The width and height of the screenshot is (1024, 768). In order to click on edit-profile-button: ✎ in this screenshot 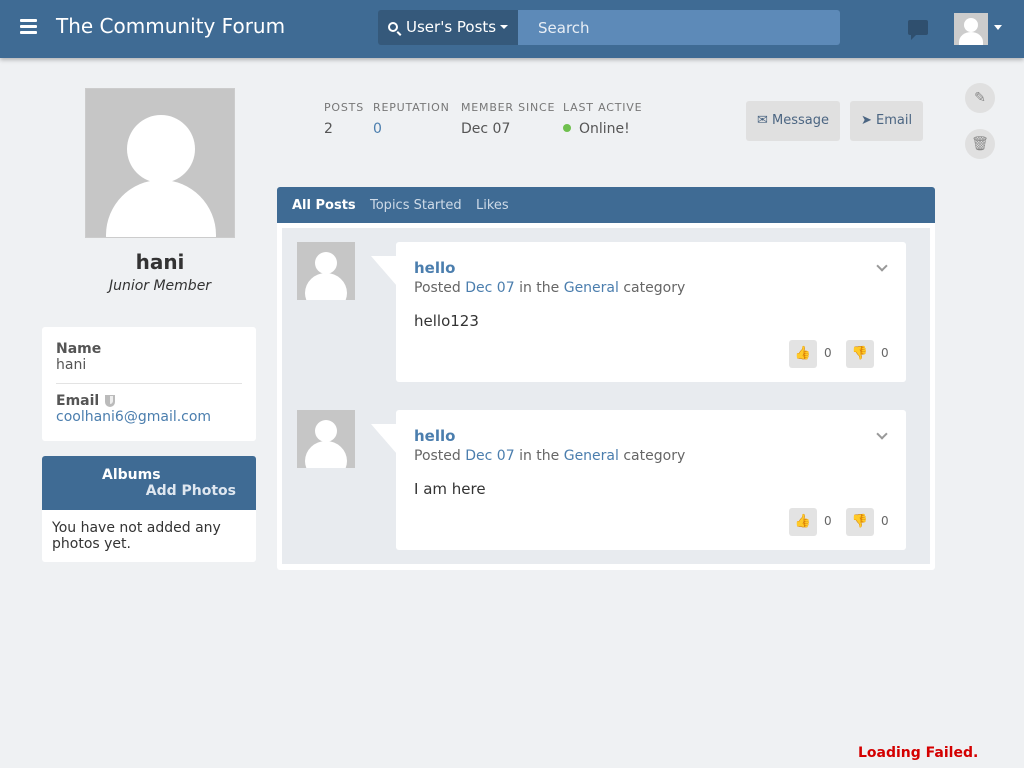, I will do `click(980, 98)`.